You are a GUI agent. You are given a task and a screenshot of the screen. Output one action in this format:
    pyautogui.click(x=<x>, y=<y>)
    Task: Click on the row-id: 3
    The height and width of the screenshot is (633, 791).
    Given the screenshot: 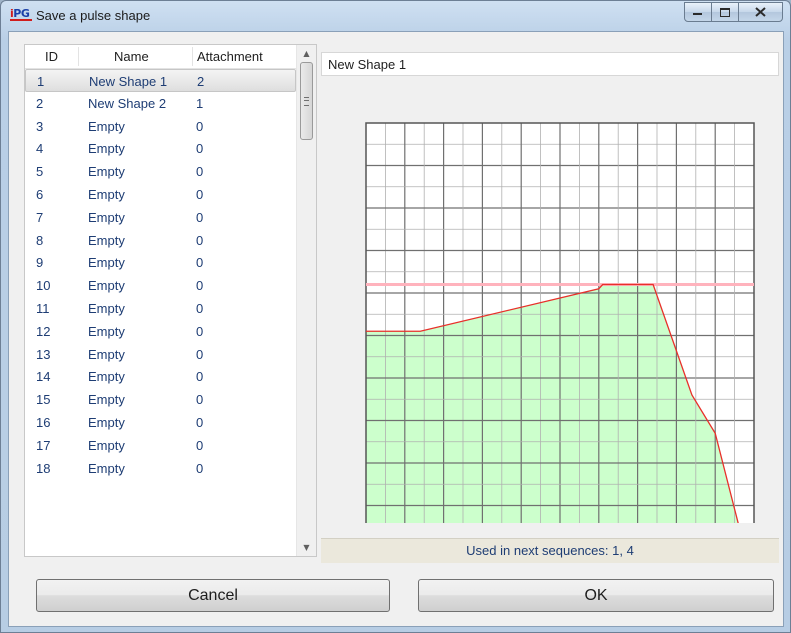 What is the action you would take?
    pyautogui.click(x=40, y=126)
    